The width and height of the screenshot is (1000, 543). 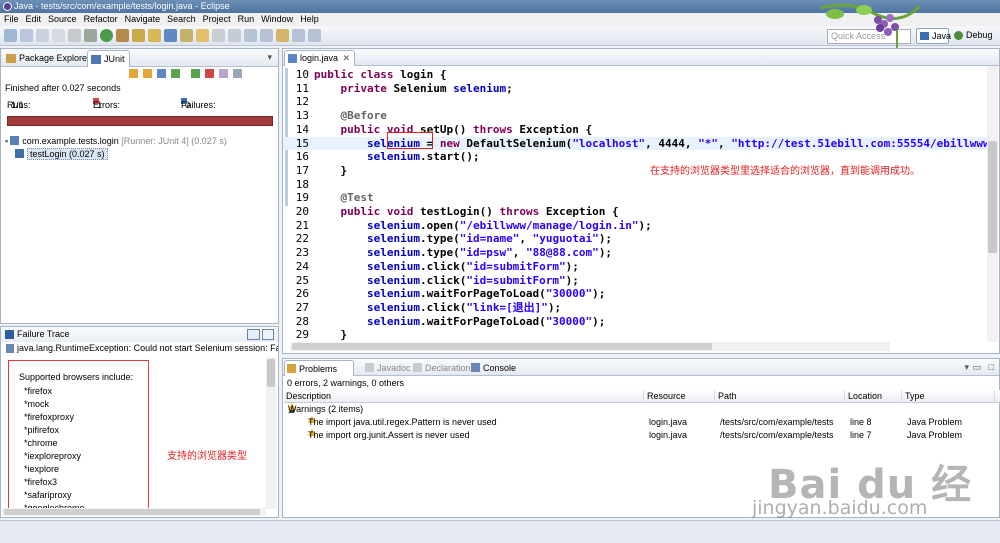 I want to click on browser-item: *safariproxy, so click(x=48, y=495).